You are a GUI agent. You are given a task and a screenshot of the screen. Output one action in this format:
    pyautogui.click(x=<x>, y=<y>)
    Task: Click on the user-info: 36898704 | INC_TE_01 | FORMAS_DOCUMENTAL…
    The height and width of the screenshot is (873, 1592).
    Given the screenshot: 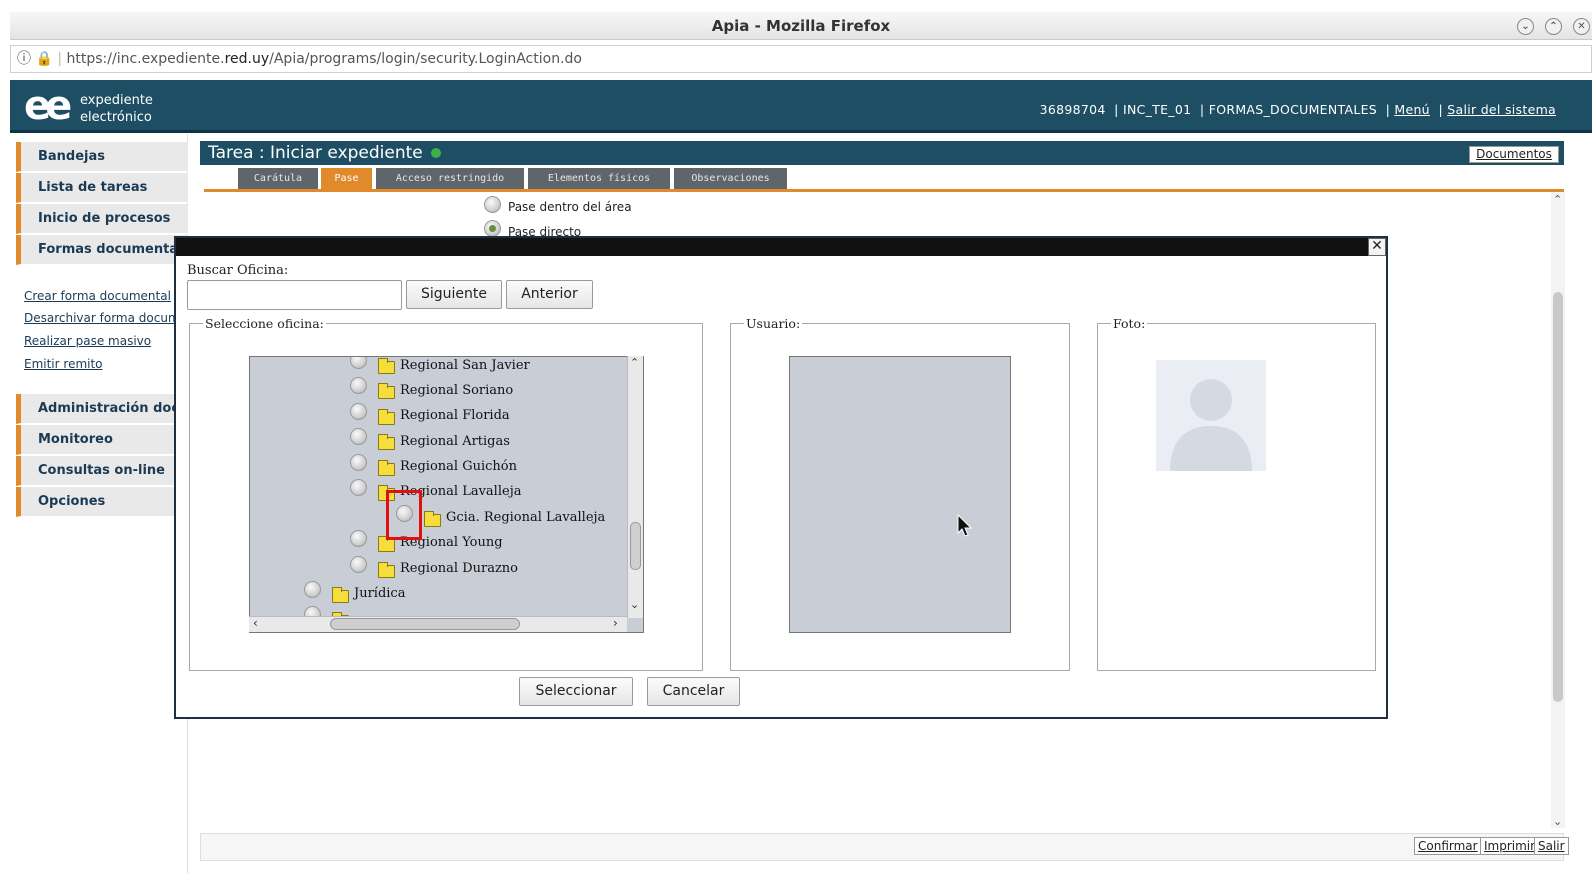 What is the action you would take?
    pyautogui.click(x=1298, y=109)
    